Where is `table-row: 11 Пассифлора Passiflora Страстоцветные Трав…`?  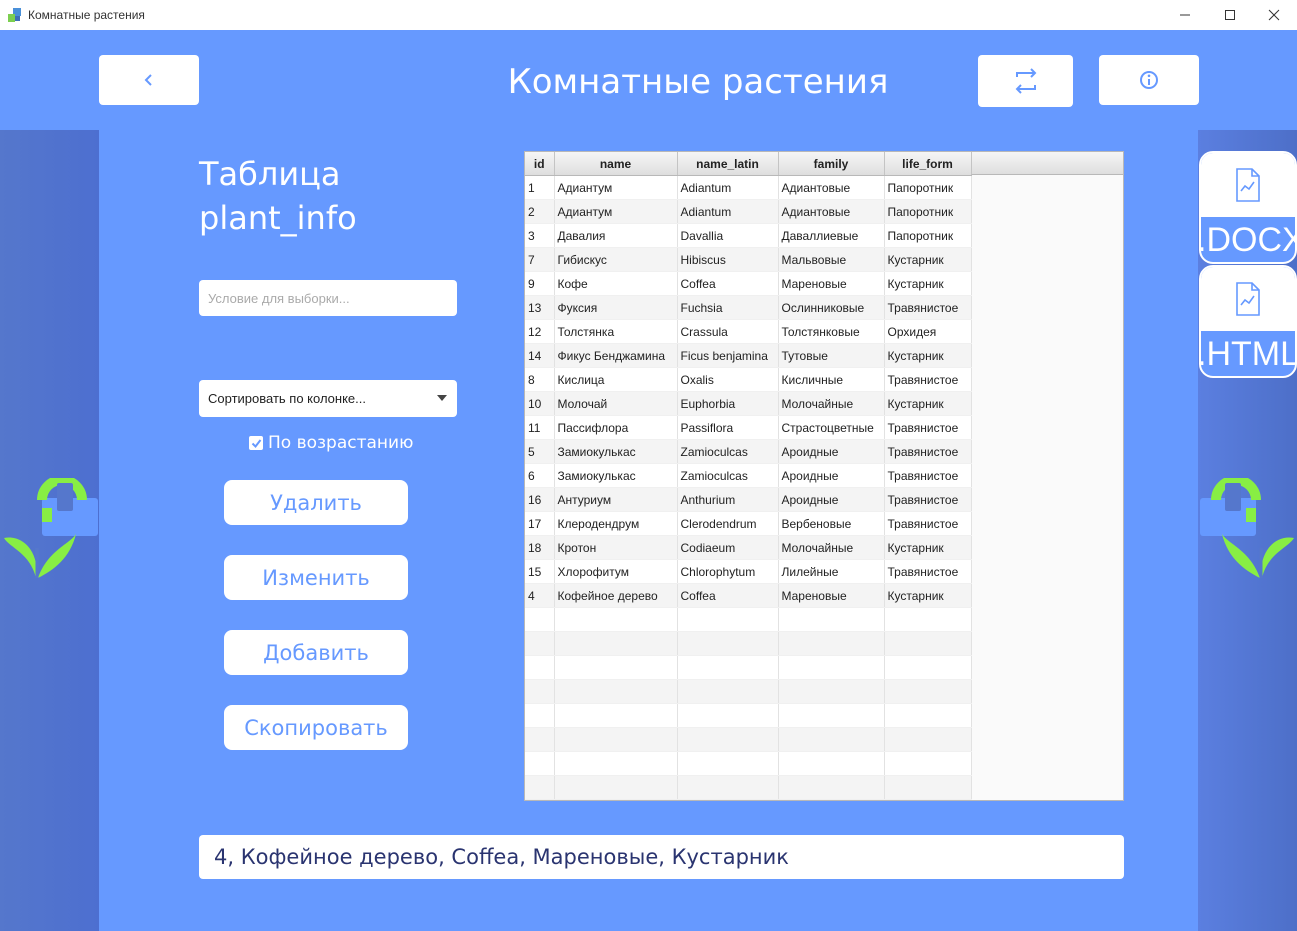 table-row: 11 Пассифлора Passiflora Страстоцветные Трав… is located at coordinates (748, 427).